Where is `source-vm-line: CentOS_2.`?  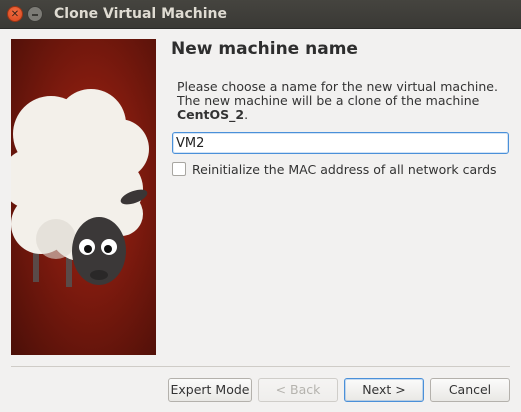 source-vm-line: CentOS_2. is located at coordinates (337, 115).